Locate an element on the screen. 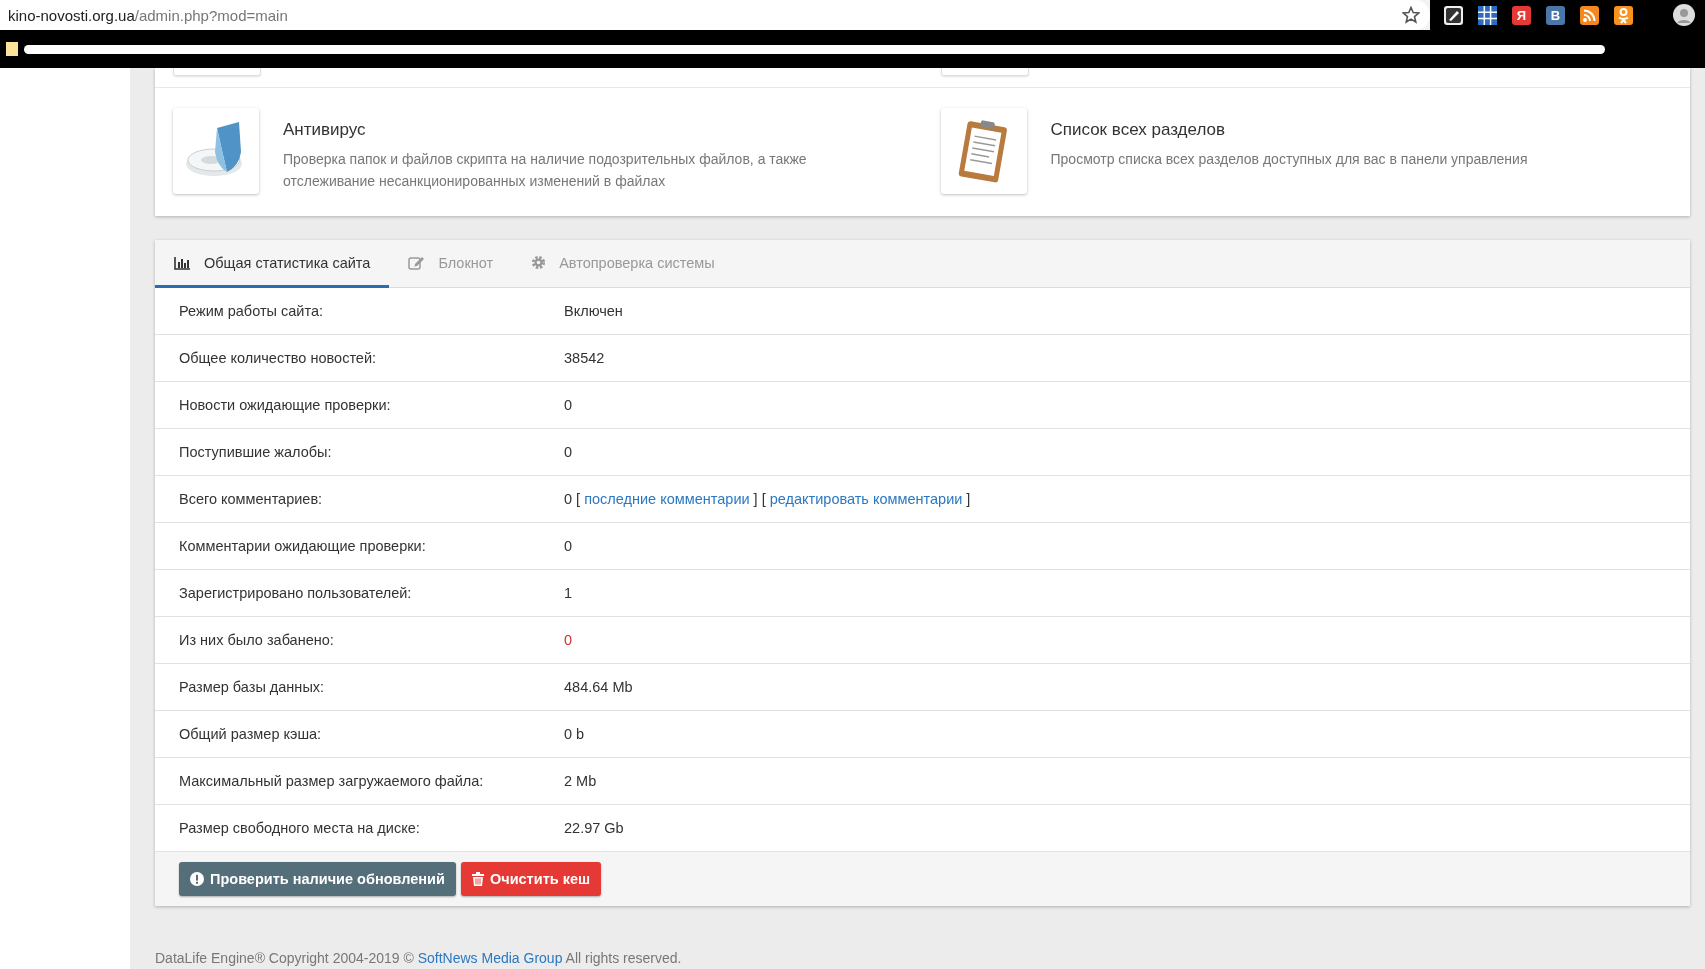  card-description: Просмотр списка всех разделов доступных для вас в панели управления is located at coordinates (1289, 159).